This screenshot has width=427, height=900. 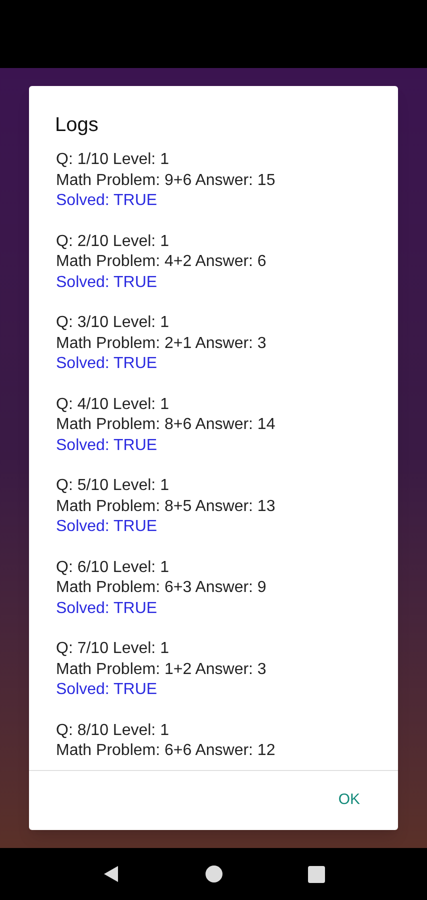 What do you see at coordinates (111, 874) in the screenshot?
I see `back-icon` at bounding box center [111, 874].